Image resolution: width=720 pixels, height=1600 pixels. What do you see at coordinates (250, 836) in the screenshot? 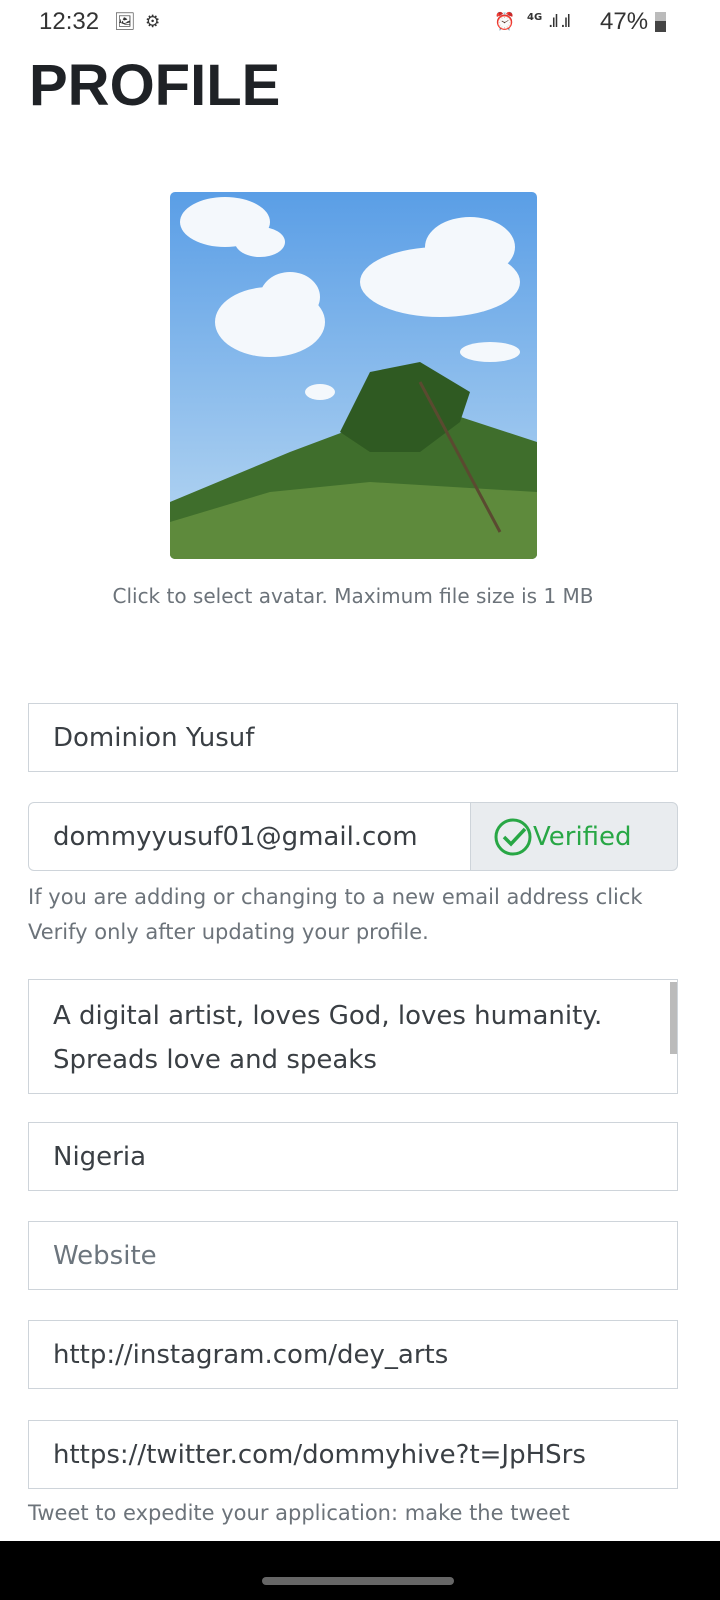
I see `email-input: dommyyusuf01@gmail.com` at bounding box center [250, 836].